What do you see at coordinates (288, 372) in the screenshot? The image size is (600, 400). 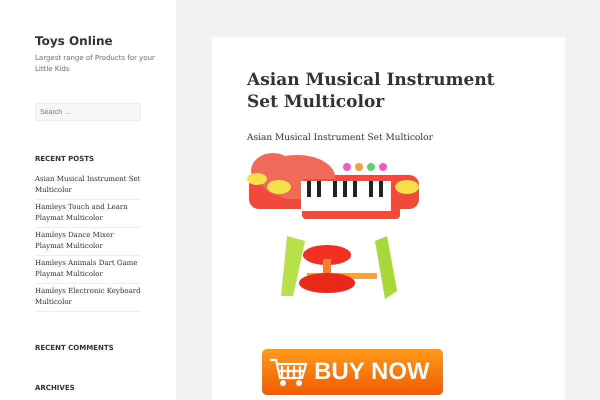 I see `shopping-cart-icon` at bounding box center [288, 372].